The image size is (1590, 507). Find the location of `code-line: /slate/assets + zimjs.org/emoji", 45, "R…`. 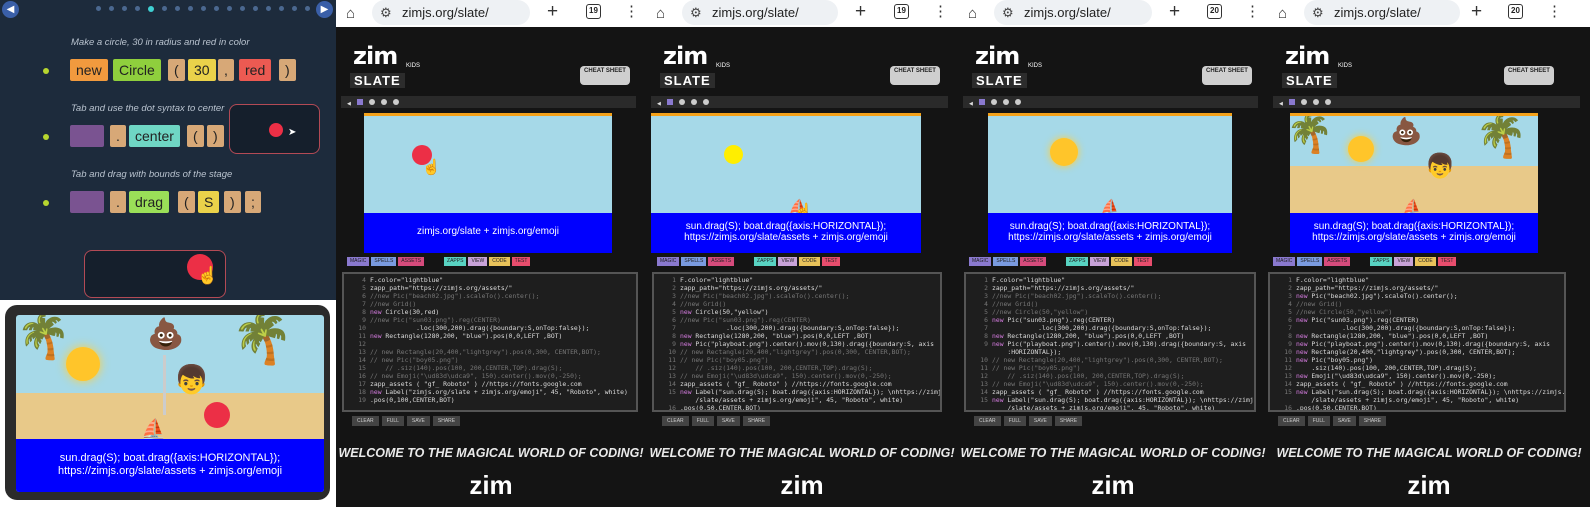

code-line: /slate/assets + zimjs.org/emoji", 45, "R… is located at coordinates (797, 400).